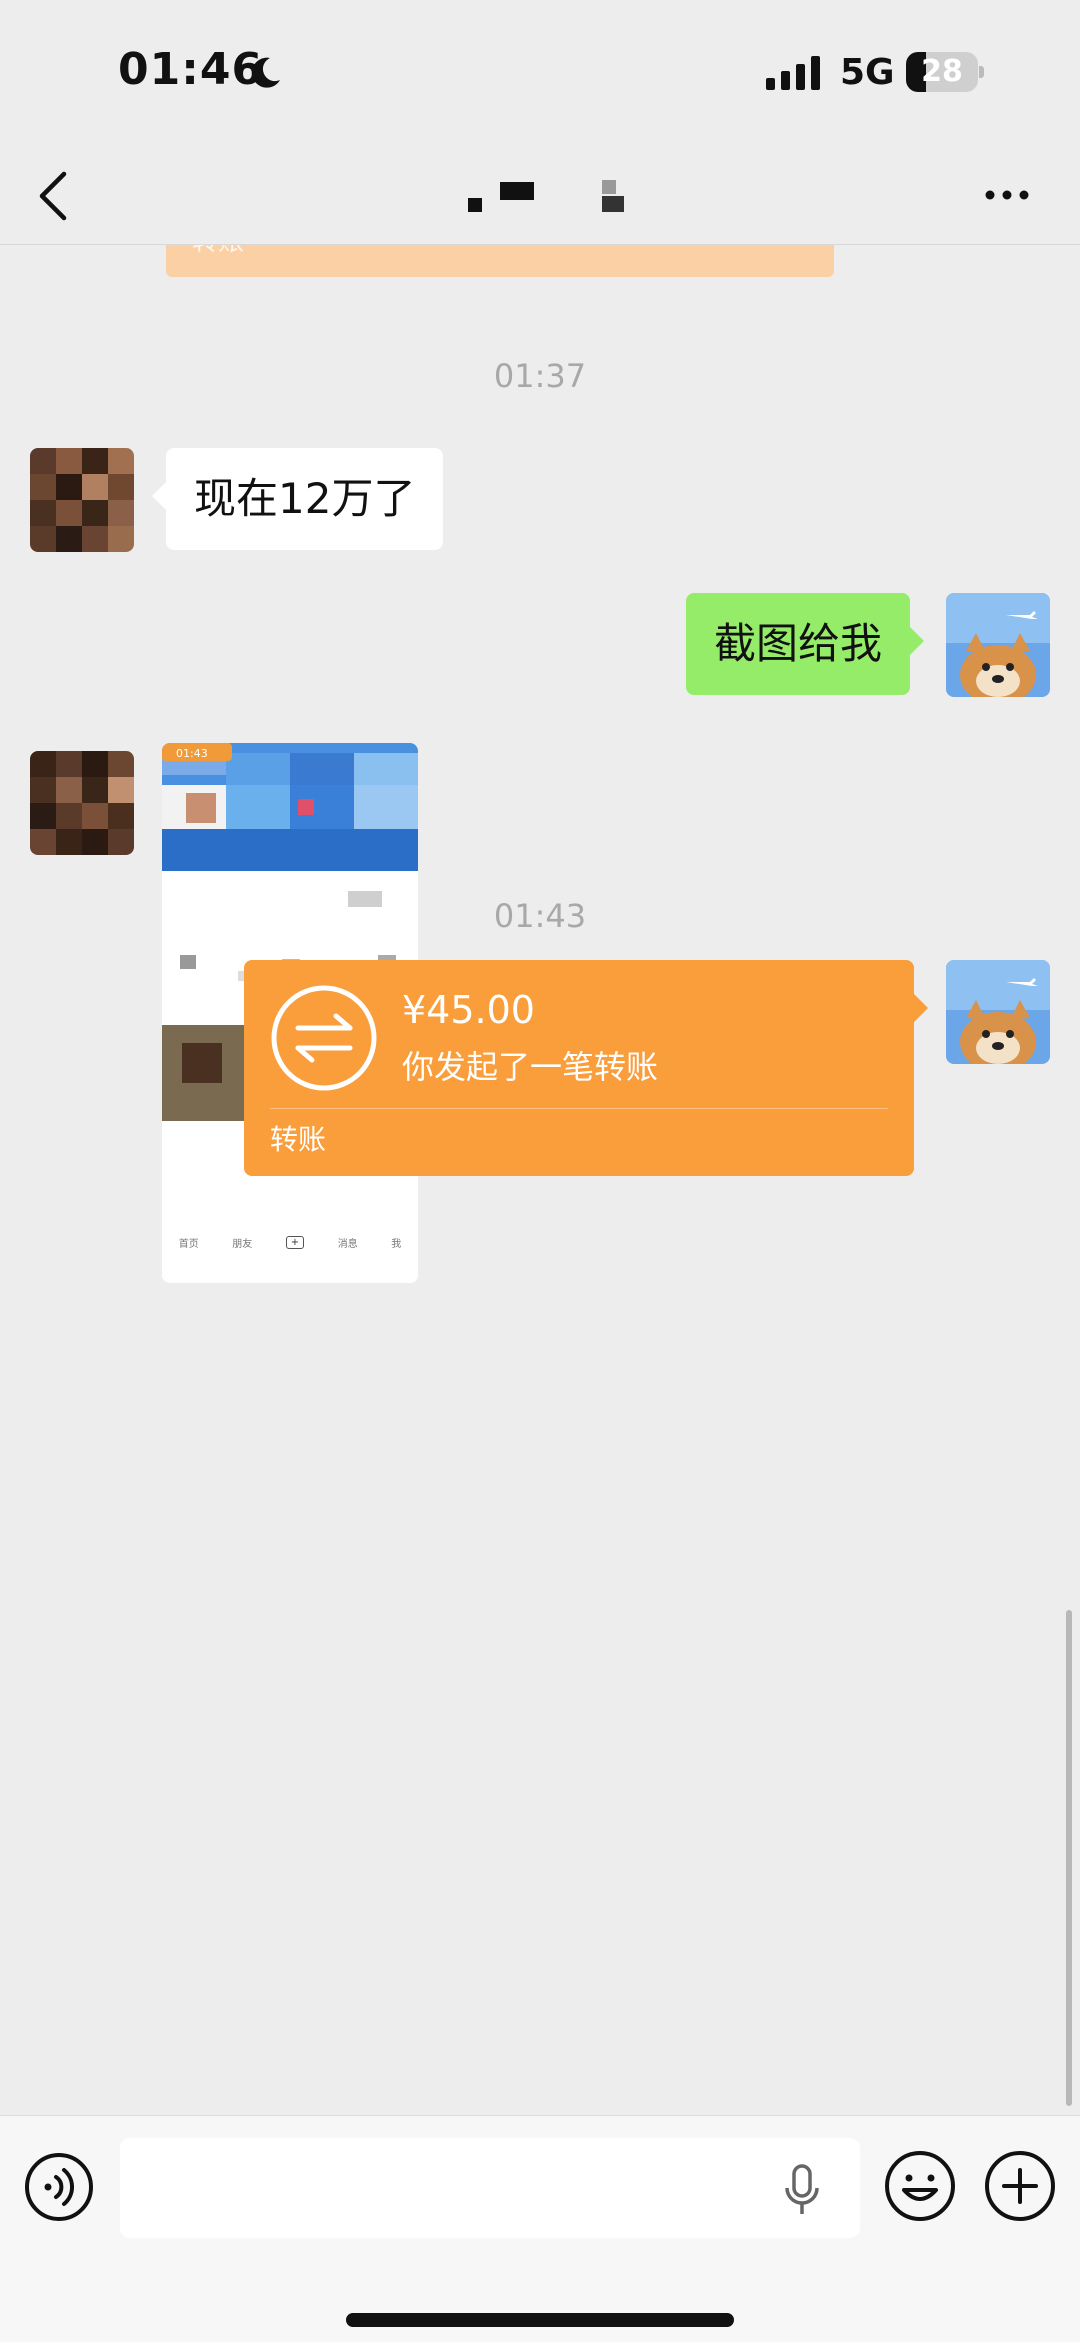  What do you see at coordinates (468, 1010) in the screenshot?
I see `transfer-amount: ¥45.00` at bounding box center [468, 1010].